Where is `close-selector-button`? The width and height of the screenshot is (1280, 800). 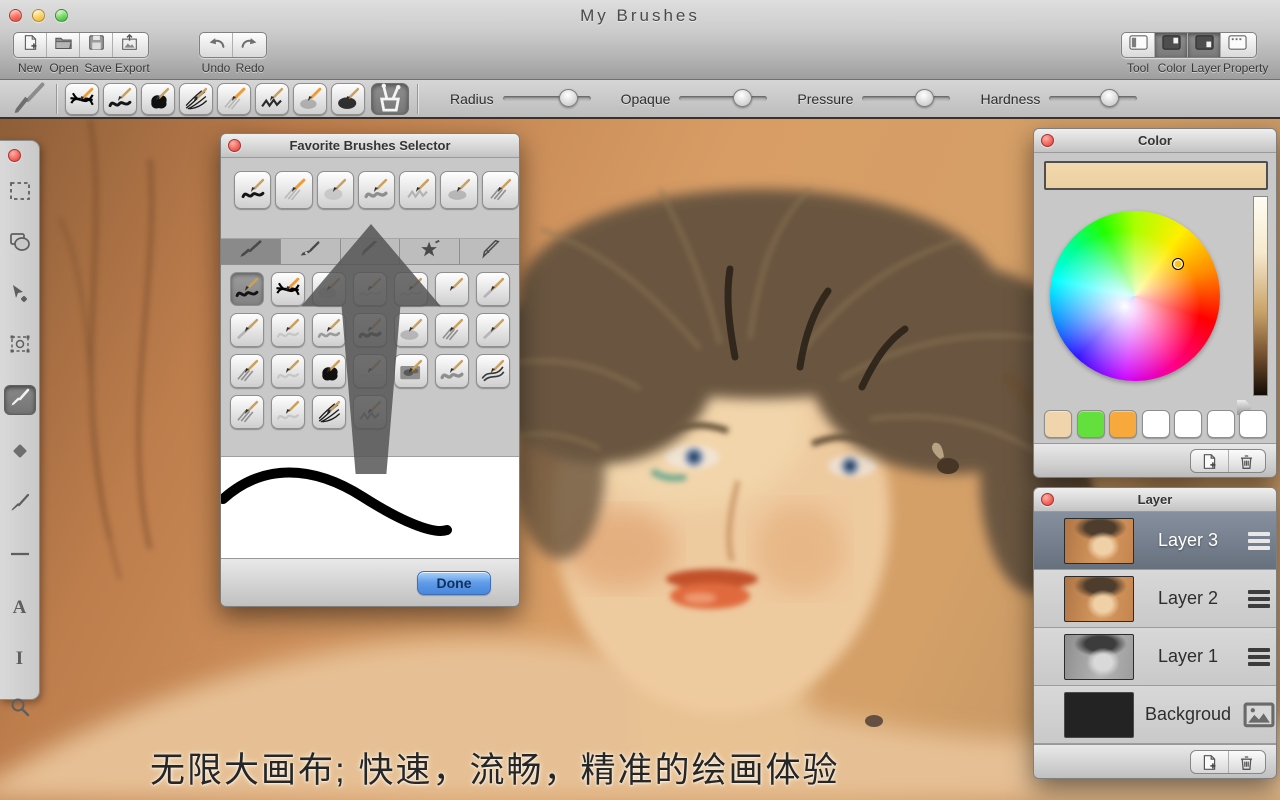
close-selector-button is located at coordinates (234, 145).